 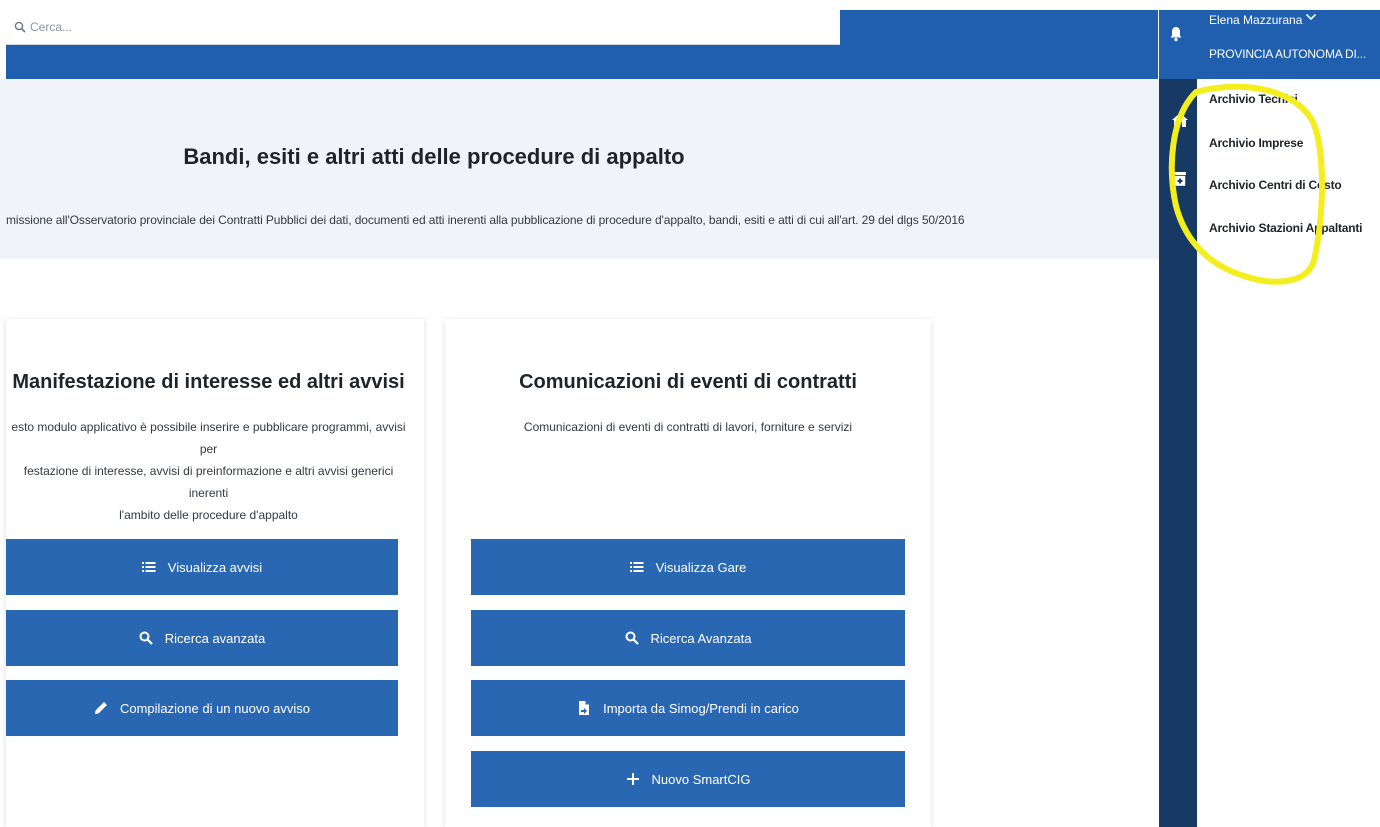 What do you see at coordinates (701, 779) in the screenshot?
I see `button-label: Nuovo SmartCIG` at bounding box center [701, 779].